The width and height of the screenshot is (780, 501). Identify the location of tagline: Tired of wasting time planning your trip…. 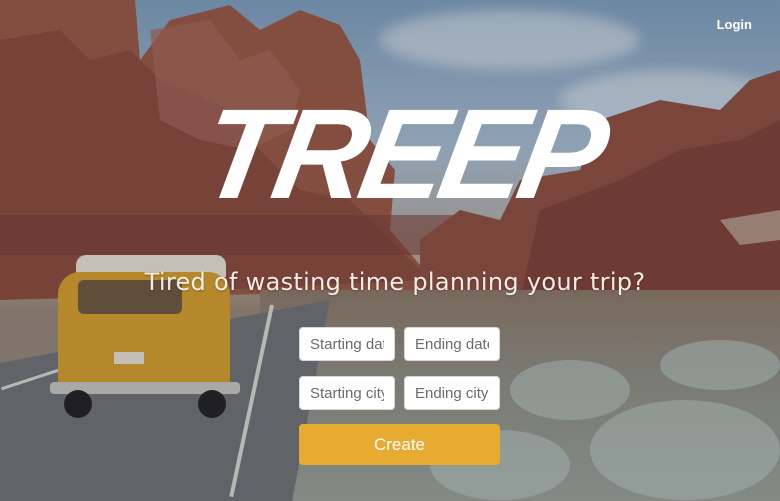
(395, 282).